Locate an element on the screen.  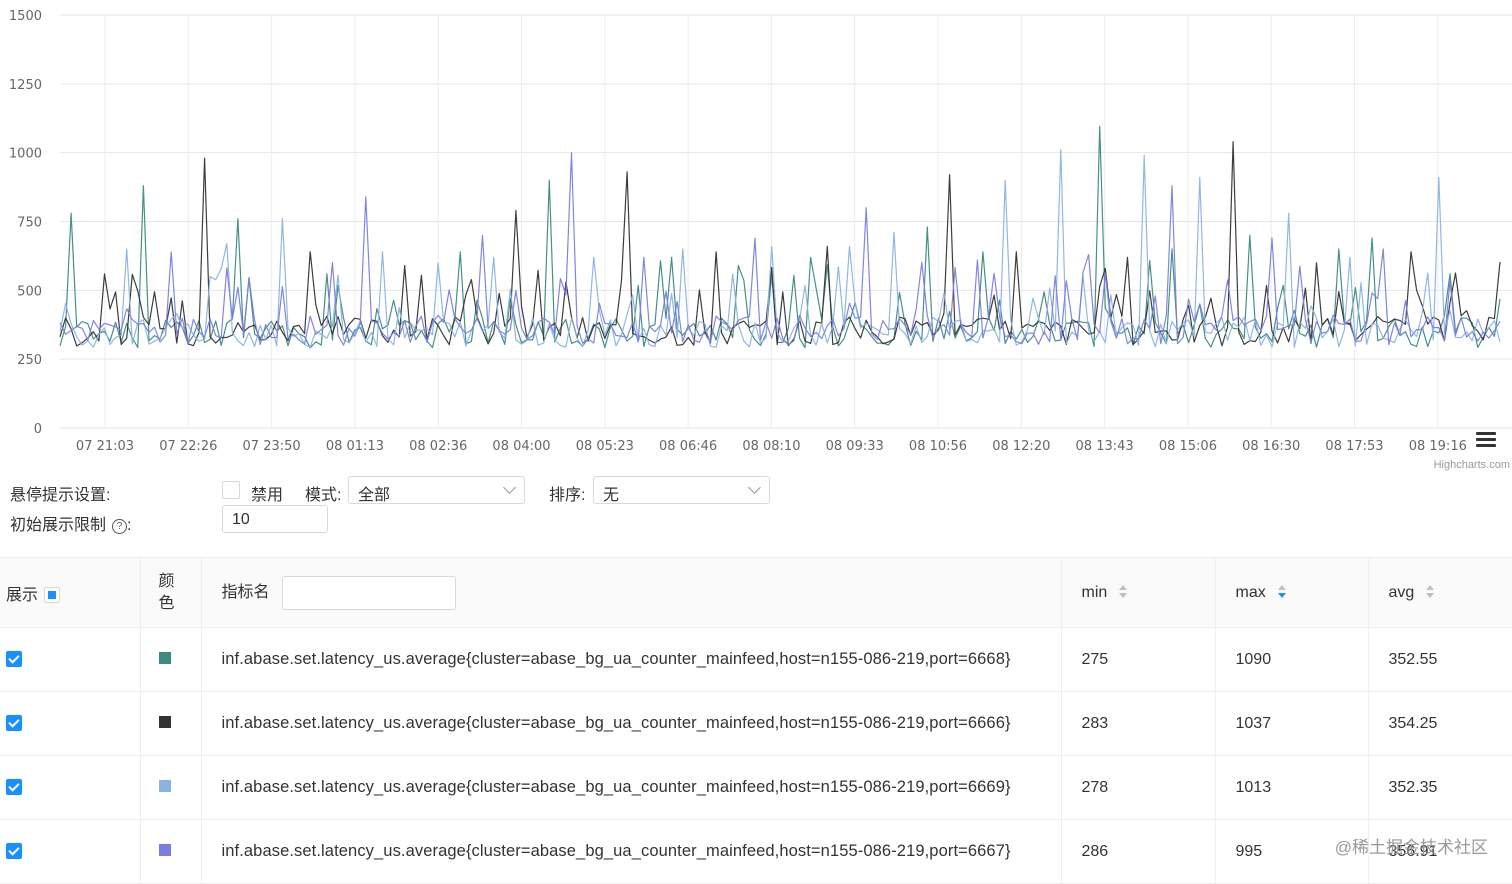
metric-min: 283 is located at coordinates (1138, 724).